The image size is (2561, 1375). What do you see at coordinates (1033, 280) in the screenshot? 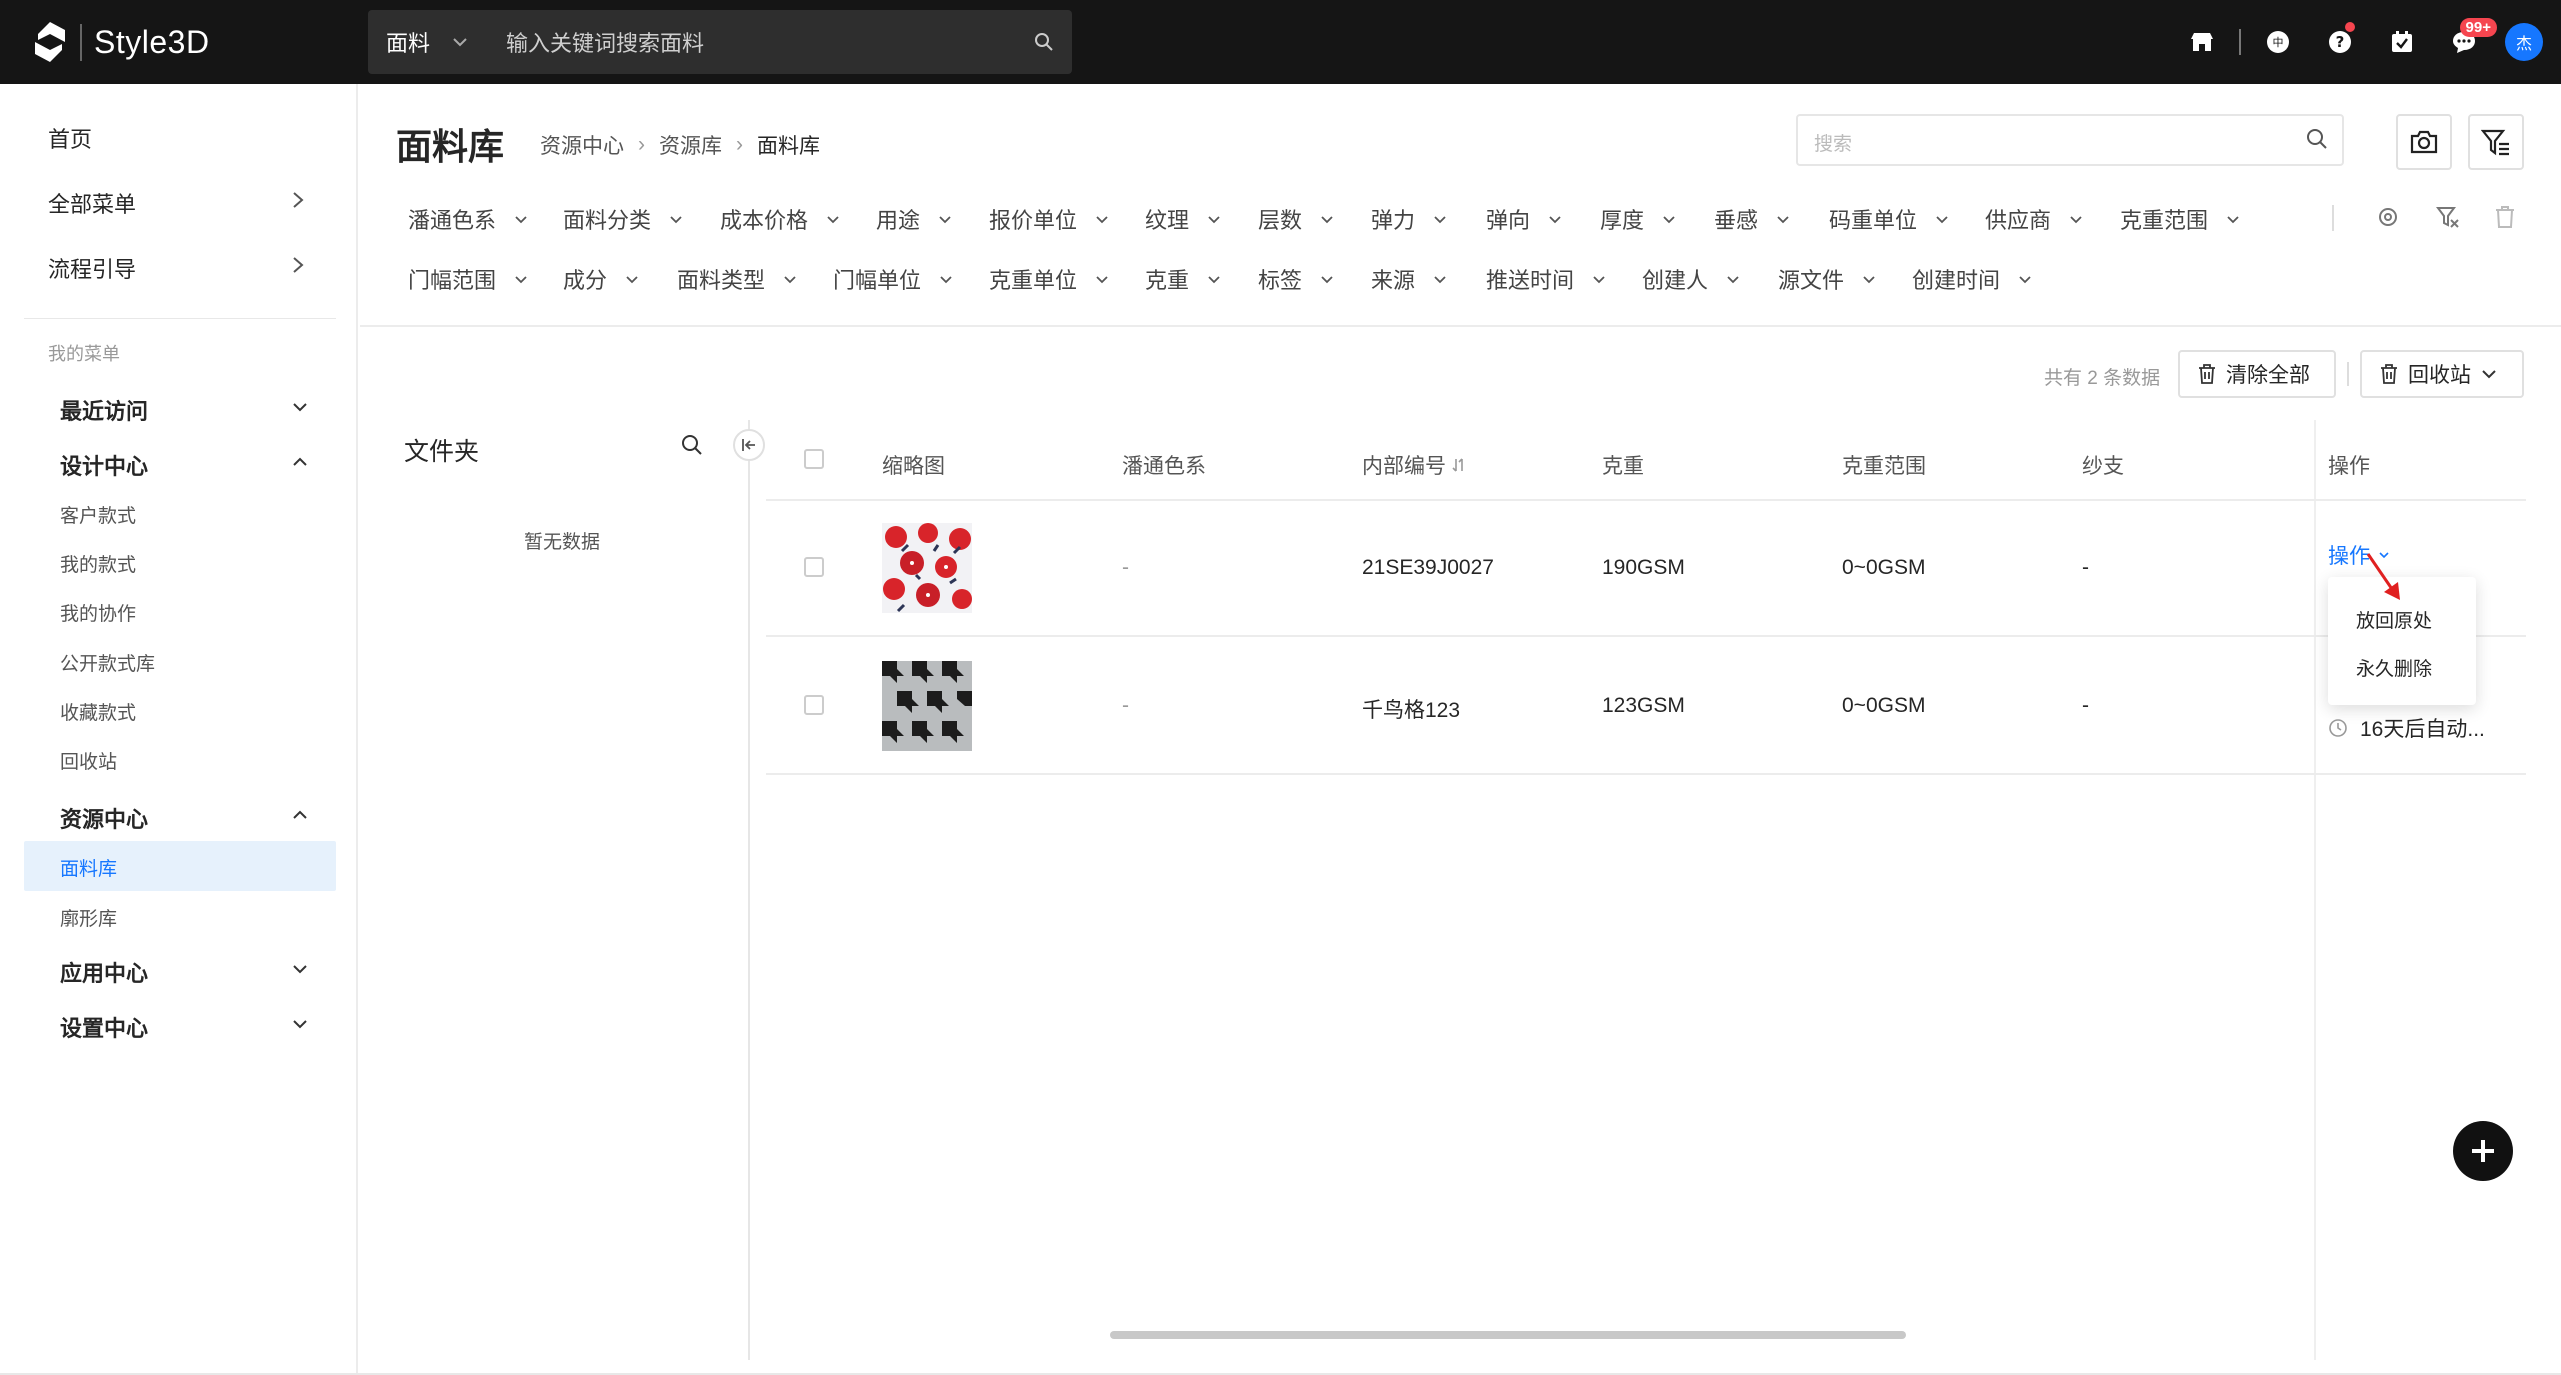
I see `filter-label: 克重单位` at bounding box center [1033, 280].